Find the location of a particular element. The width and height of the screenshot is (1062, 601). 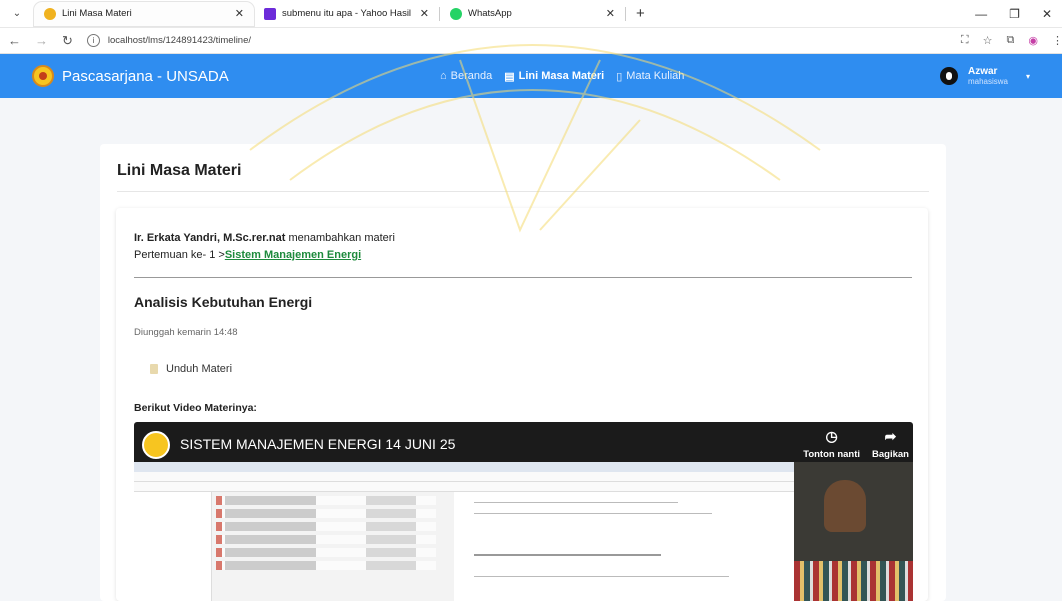

tab-title: submenu itu apa - Yahoo Hasil is located at coordinates (347, 13).